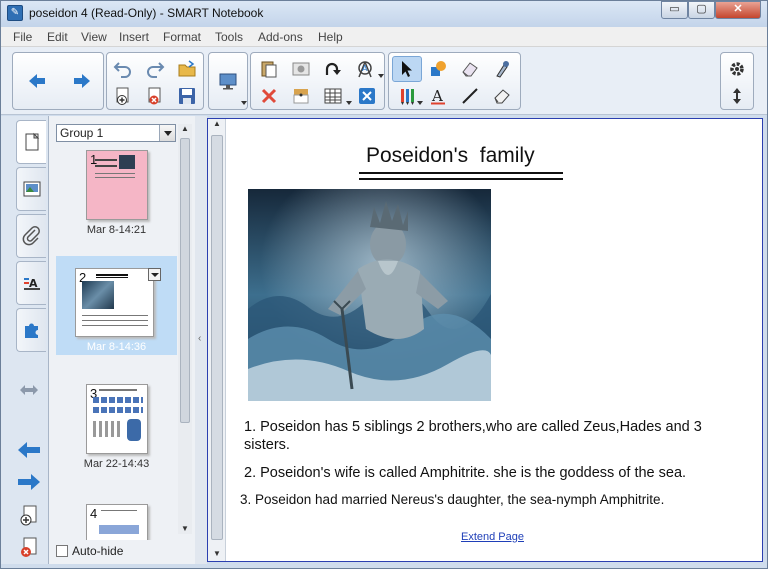 Image resolution: width=768 pixels, height=569 pixels. What do you see at coordinates (367, 96) in the screenshot?
I see `fullscreen-toggle-icon` at bounding box center [367, 96].